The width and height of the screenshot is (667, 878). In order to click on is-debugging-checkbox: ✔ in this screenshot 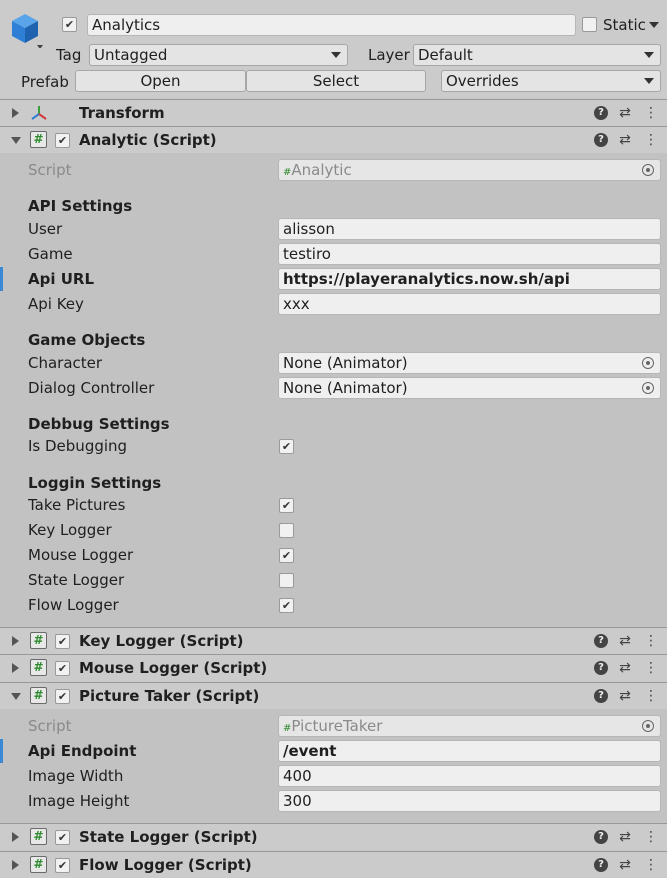, I will do `click(286, 446)`.